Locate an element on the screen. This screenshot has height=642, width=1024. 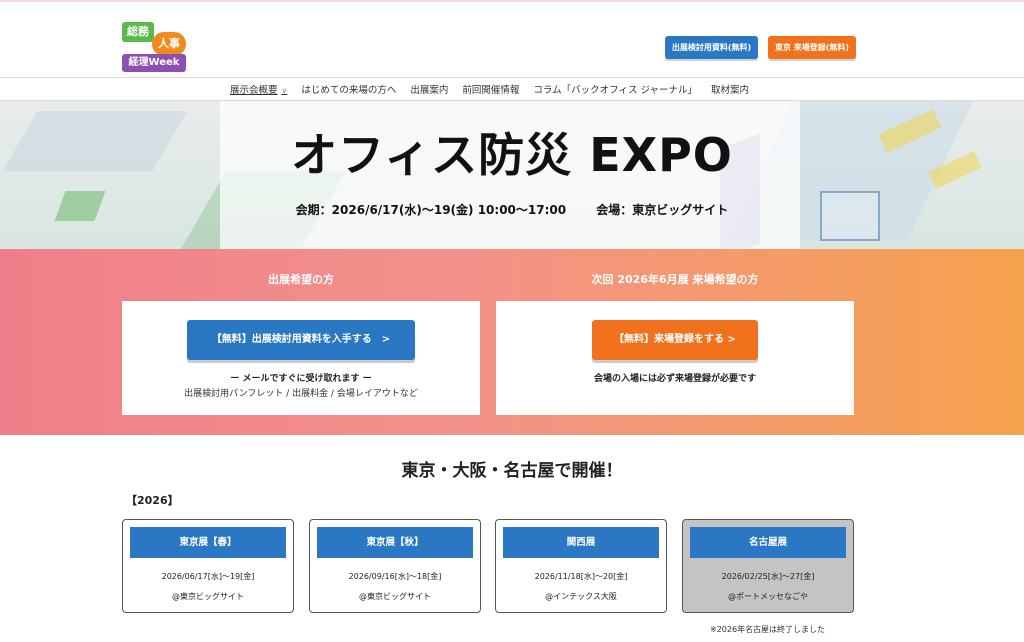
nav-item-exhibit-info: 出展案内 is located at coordinates (429, 89).